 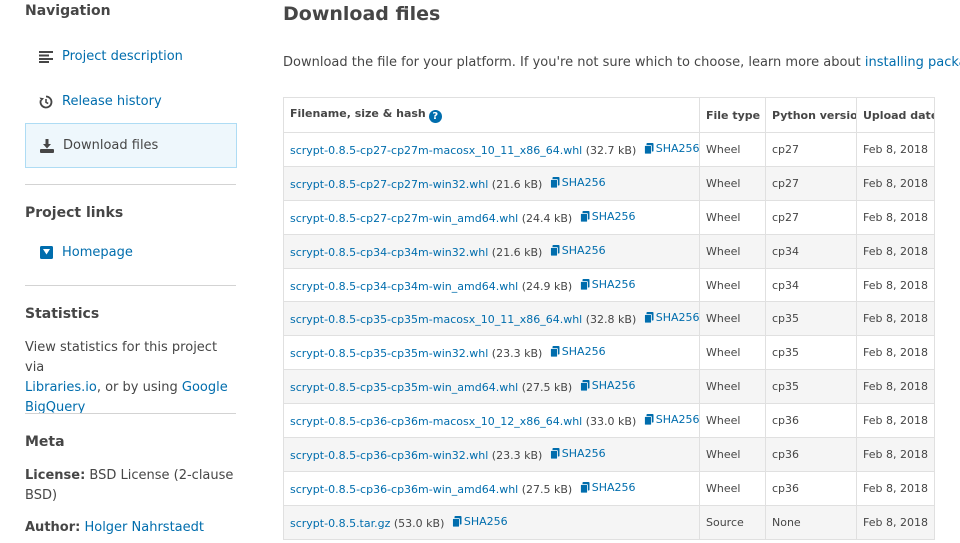 What do you see at coordinates (205, 387) in the screenshot?
I see `google-link: Google` at bounding box center [205, 387].